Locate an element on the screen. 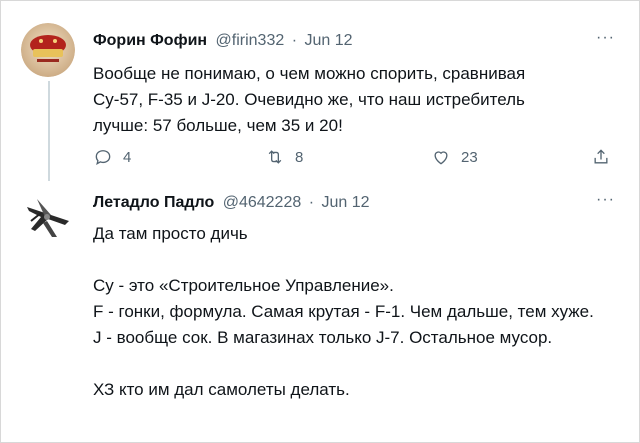 This screenshot has height=443, width=640. retweet-count: 8 is located at coordinates (299, 157).